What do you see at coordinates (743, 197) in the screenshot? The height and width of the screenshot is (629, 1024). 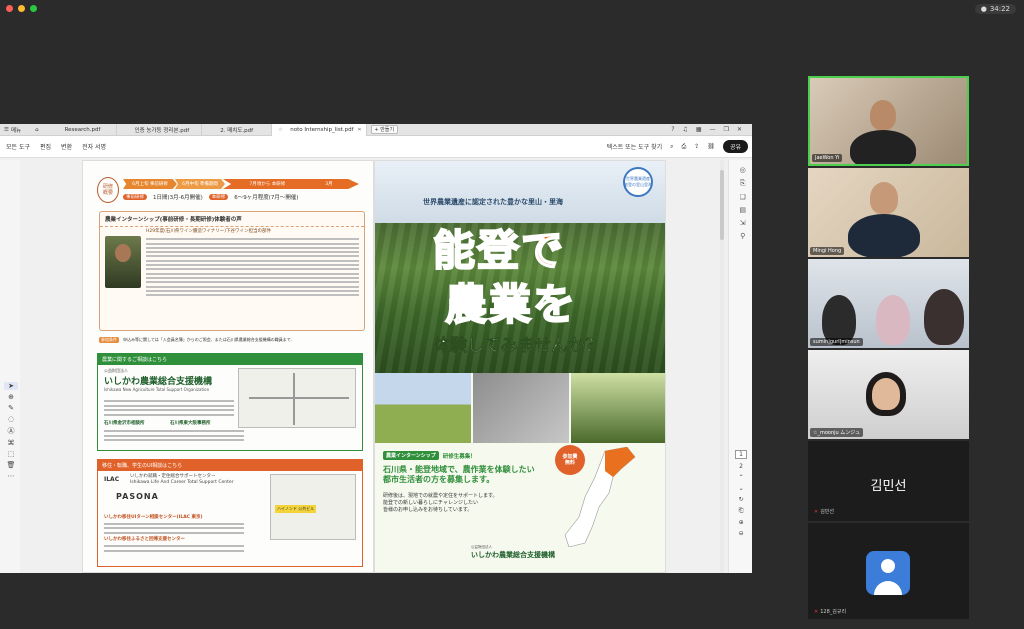 I see `copy-icon: ❏` at bounding box center [743, 197].